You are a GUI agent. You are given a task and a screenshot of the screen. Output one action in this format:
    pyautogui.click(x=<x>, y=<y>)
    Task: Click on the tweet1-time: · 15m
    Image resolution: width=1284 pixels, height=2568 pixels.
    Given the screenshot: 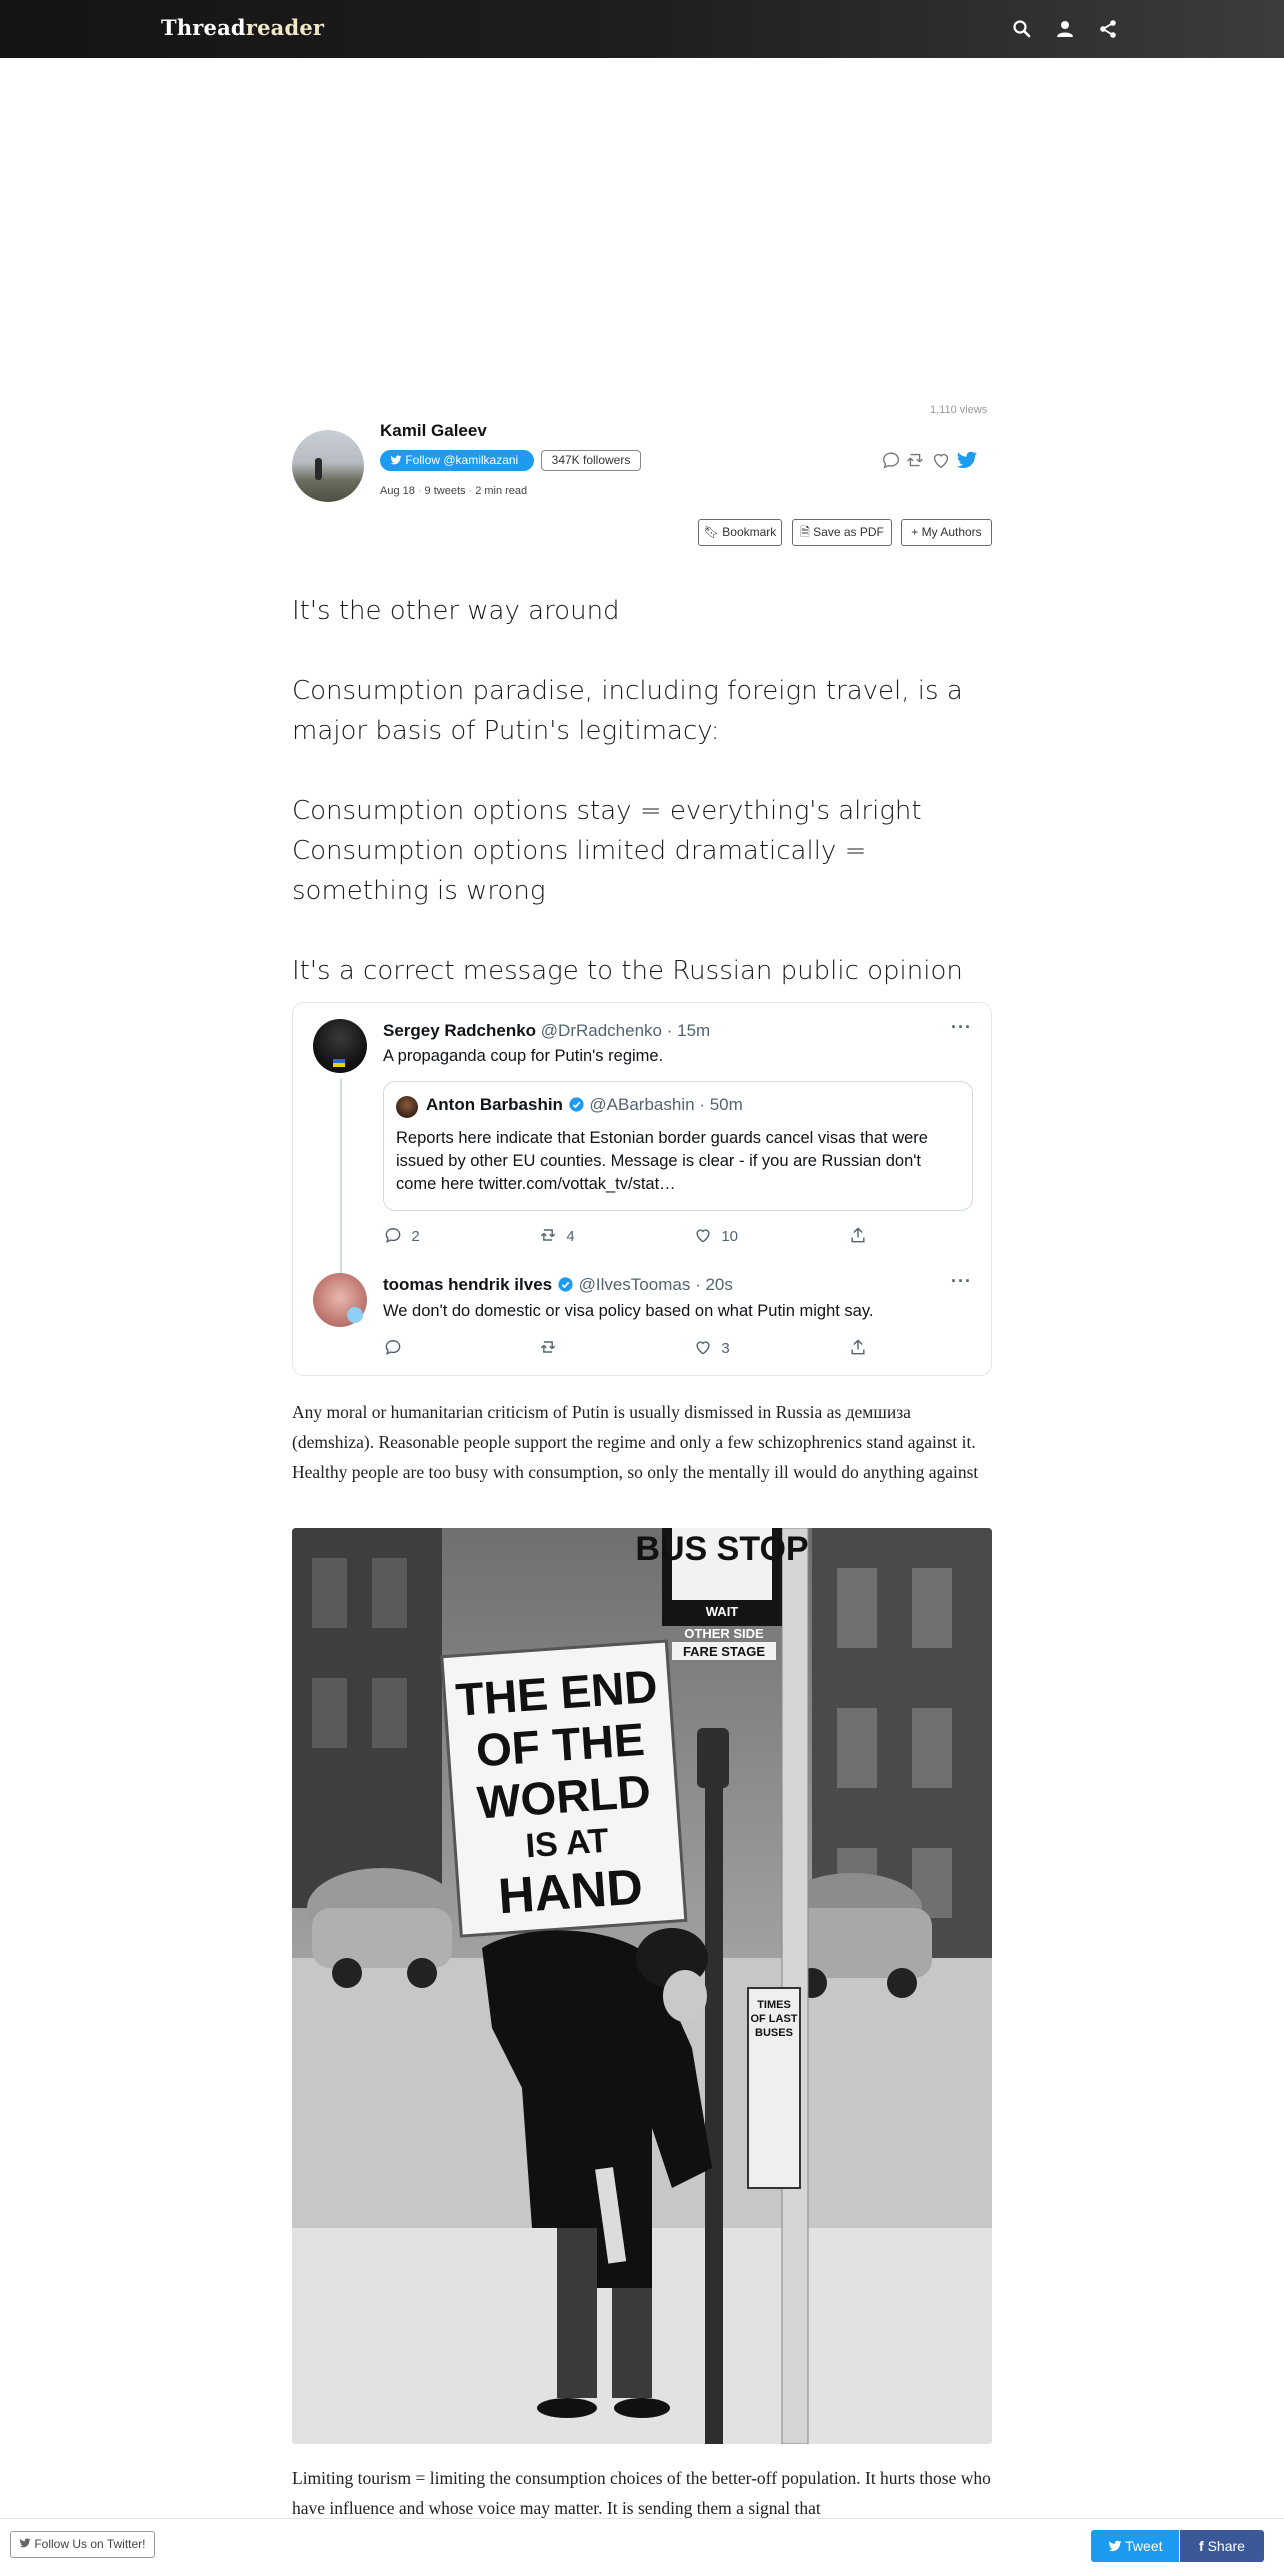 What is the action you would take?
    pyautogui.click(x=688, y=1030)
    